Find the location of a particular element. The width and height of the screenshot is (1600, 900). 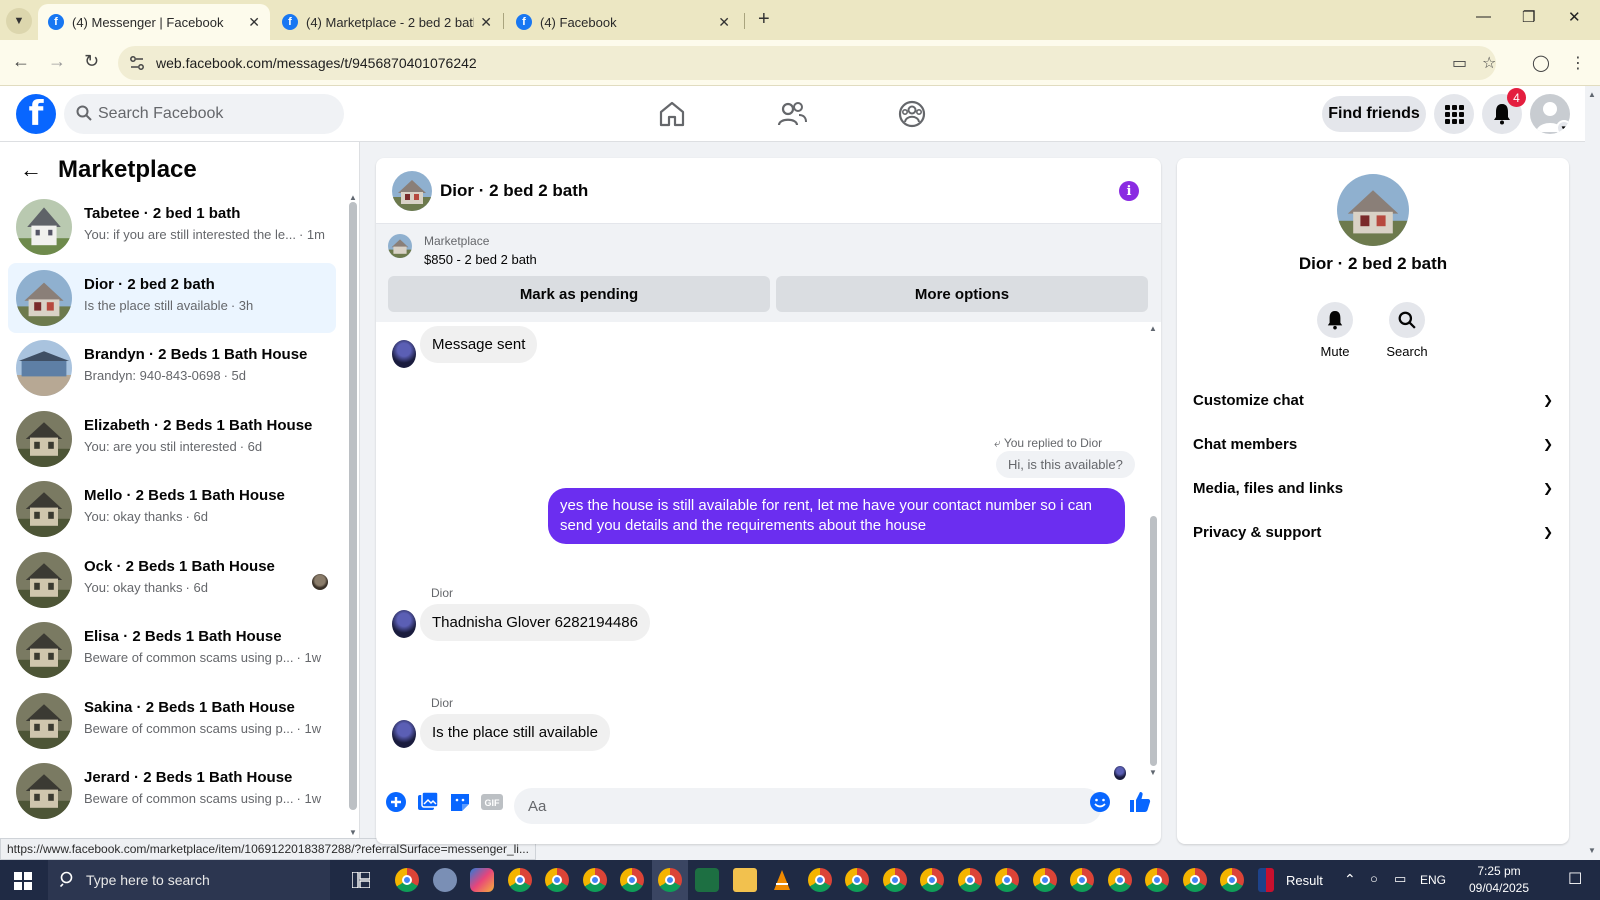

media-files-links-section: Media, files and links ❯ is located at coordinates (1373, 488).